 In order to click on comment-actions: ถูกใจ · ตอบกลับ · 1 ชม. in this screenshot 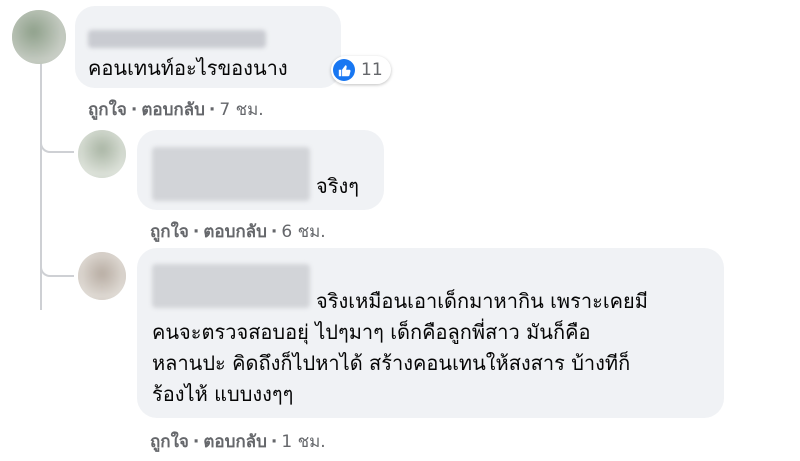, I will do `click(238, 441)`.